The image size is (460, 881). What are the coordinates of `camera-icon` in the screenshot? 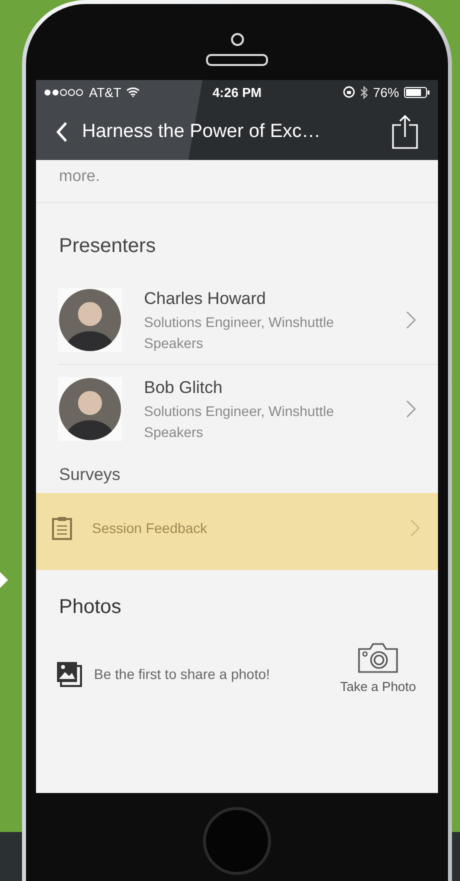 It's located at (378, 658).